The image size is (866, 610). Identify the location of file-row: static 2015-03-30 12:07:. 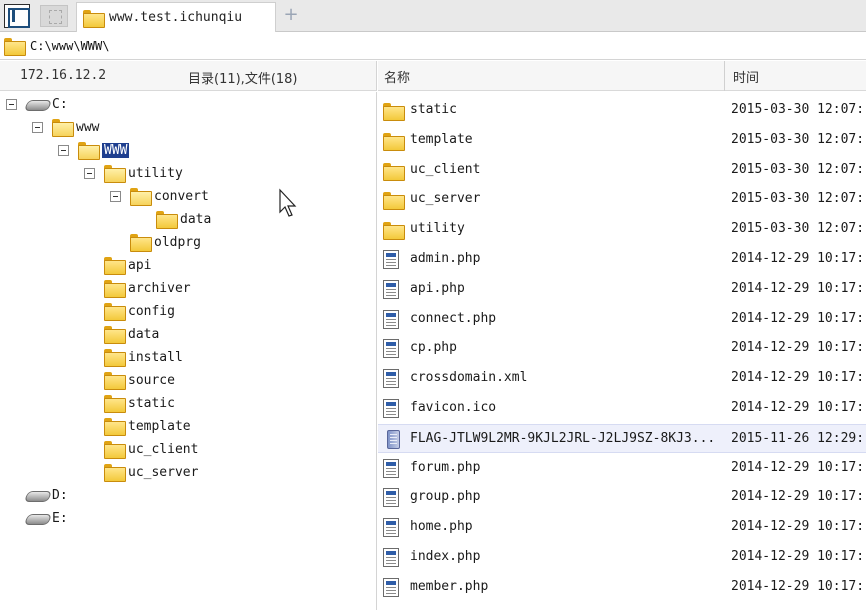
(622, 110).